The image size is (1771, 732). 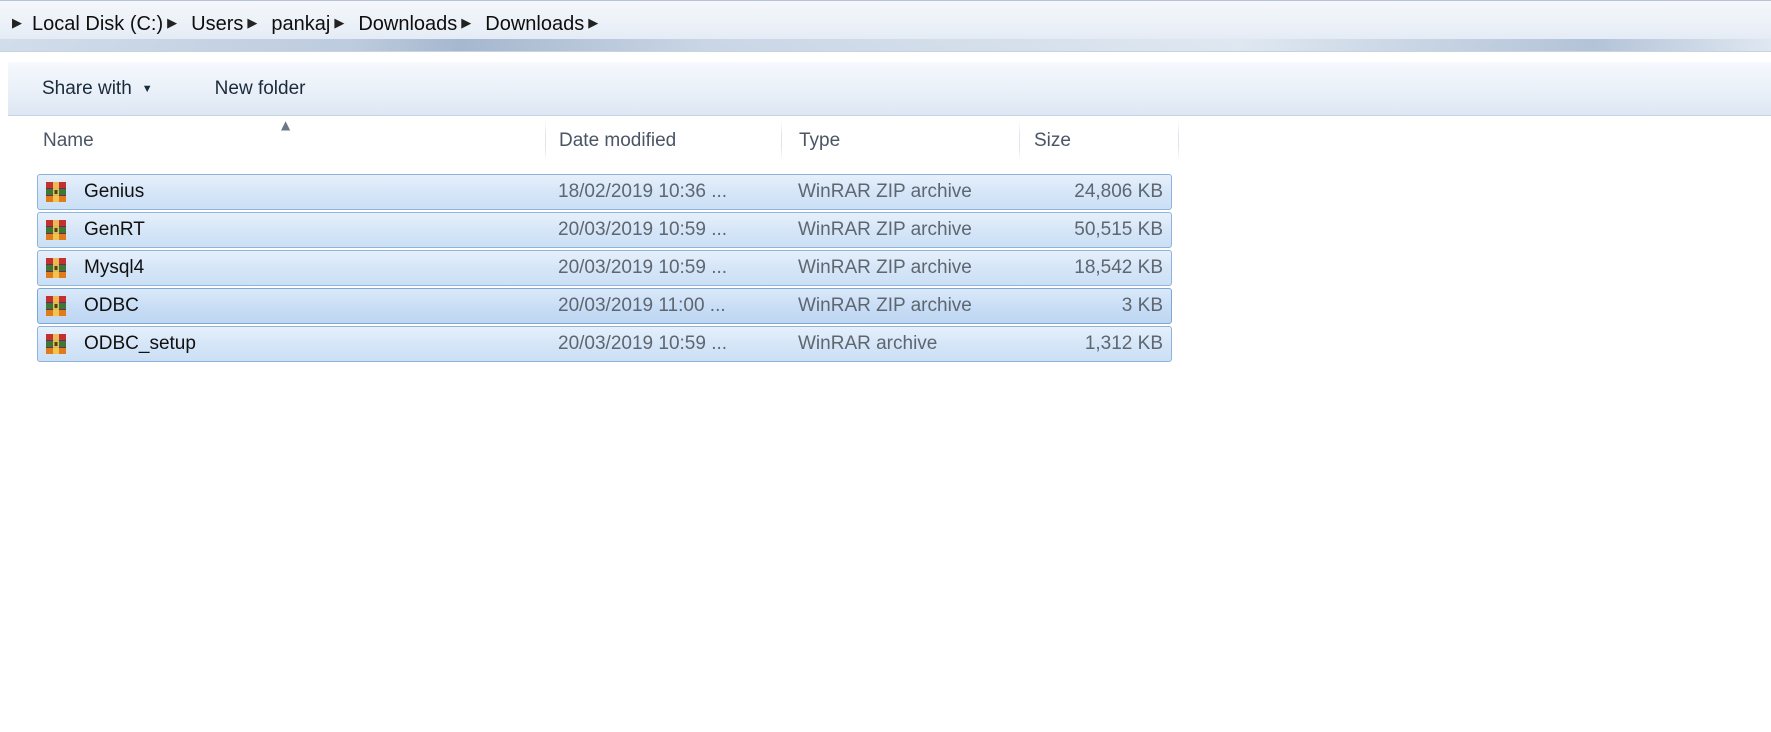 What do you see at coordinates (293, 141) in the screenshot?
I see `column-header-name: Name` at bounding box center [293, 141].